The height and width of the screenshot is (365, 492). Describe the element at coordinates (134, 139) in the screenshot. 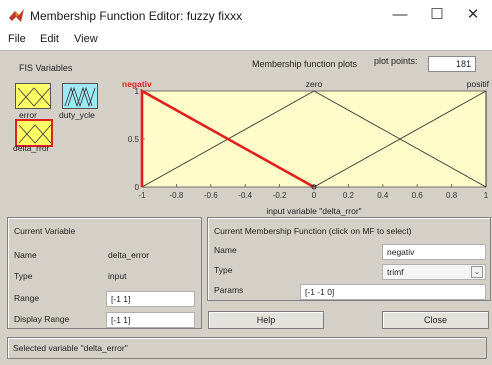

I see `y-tick-label: 0.5` at that location.